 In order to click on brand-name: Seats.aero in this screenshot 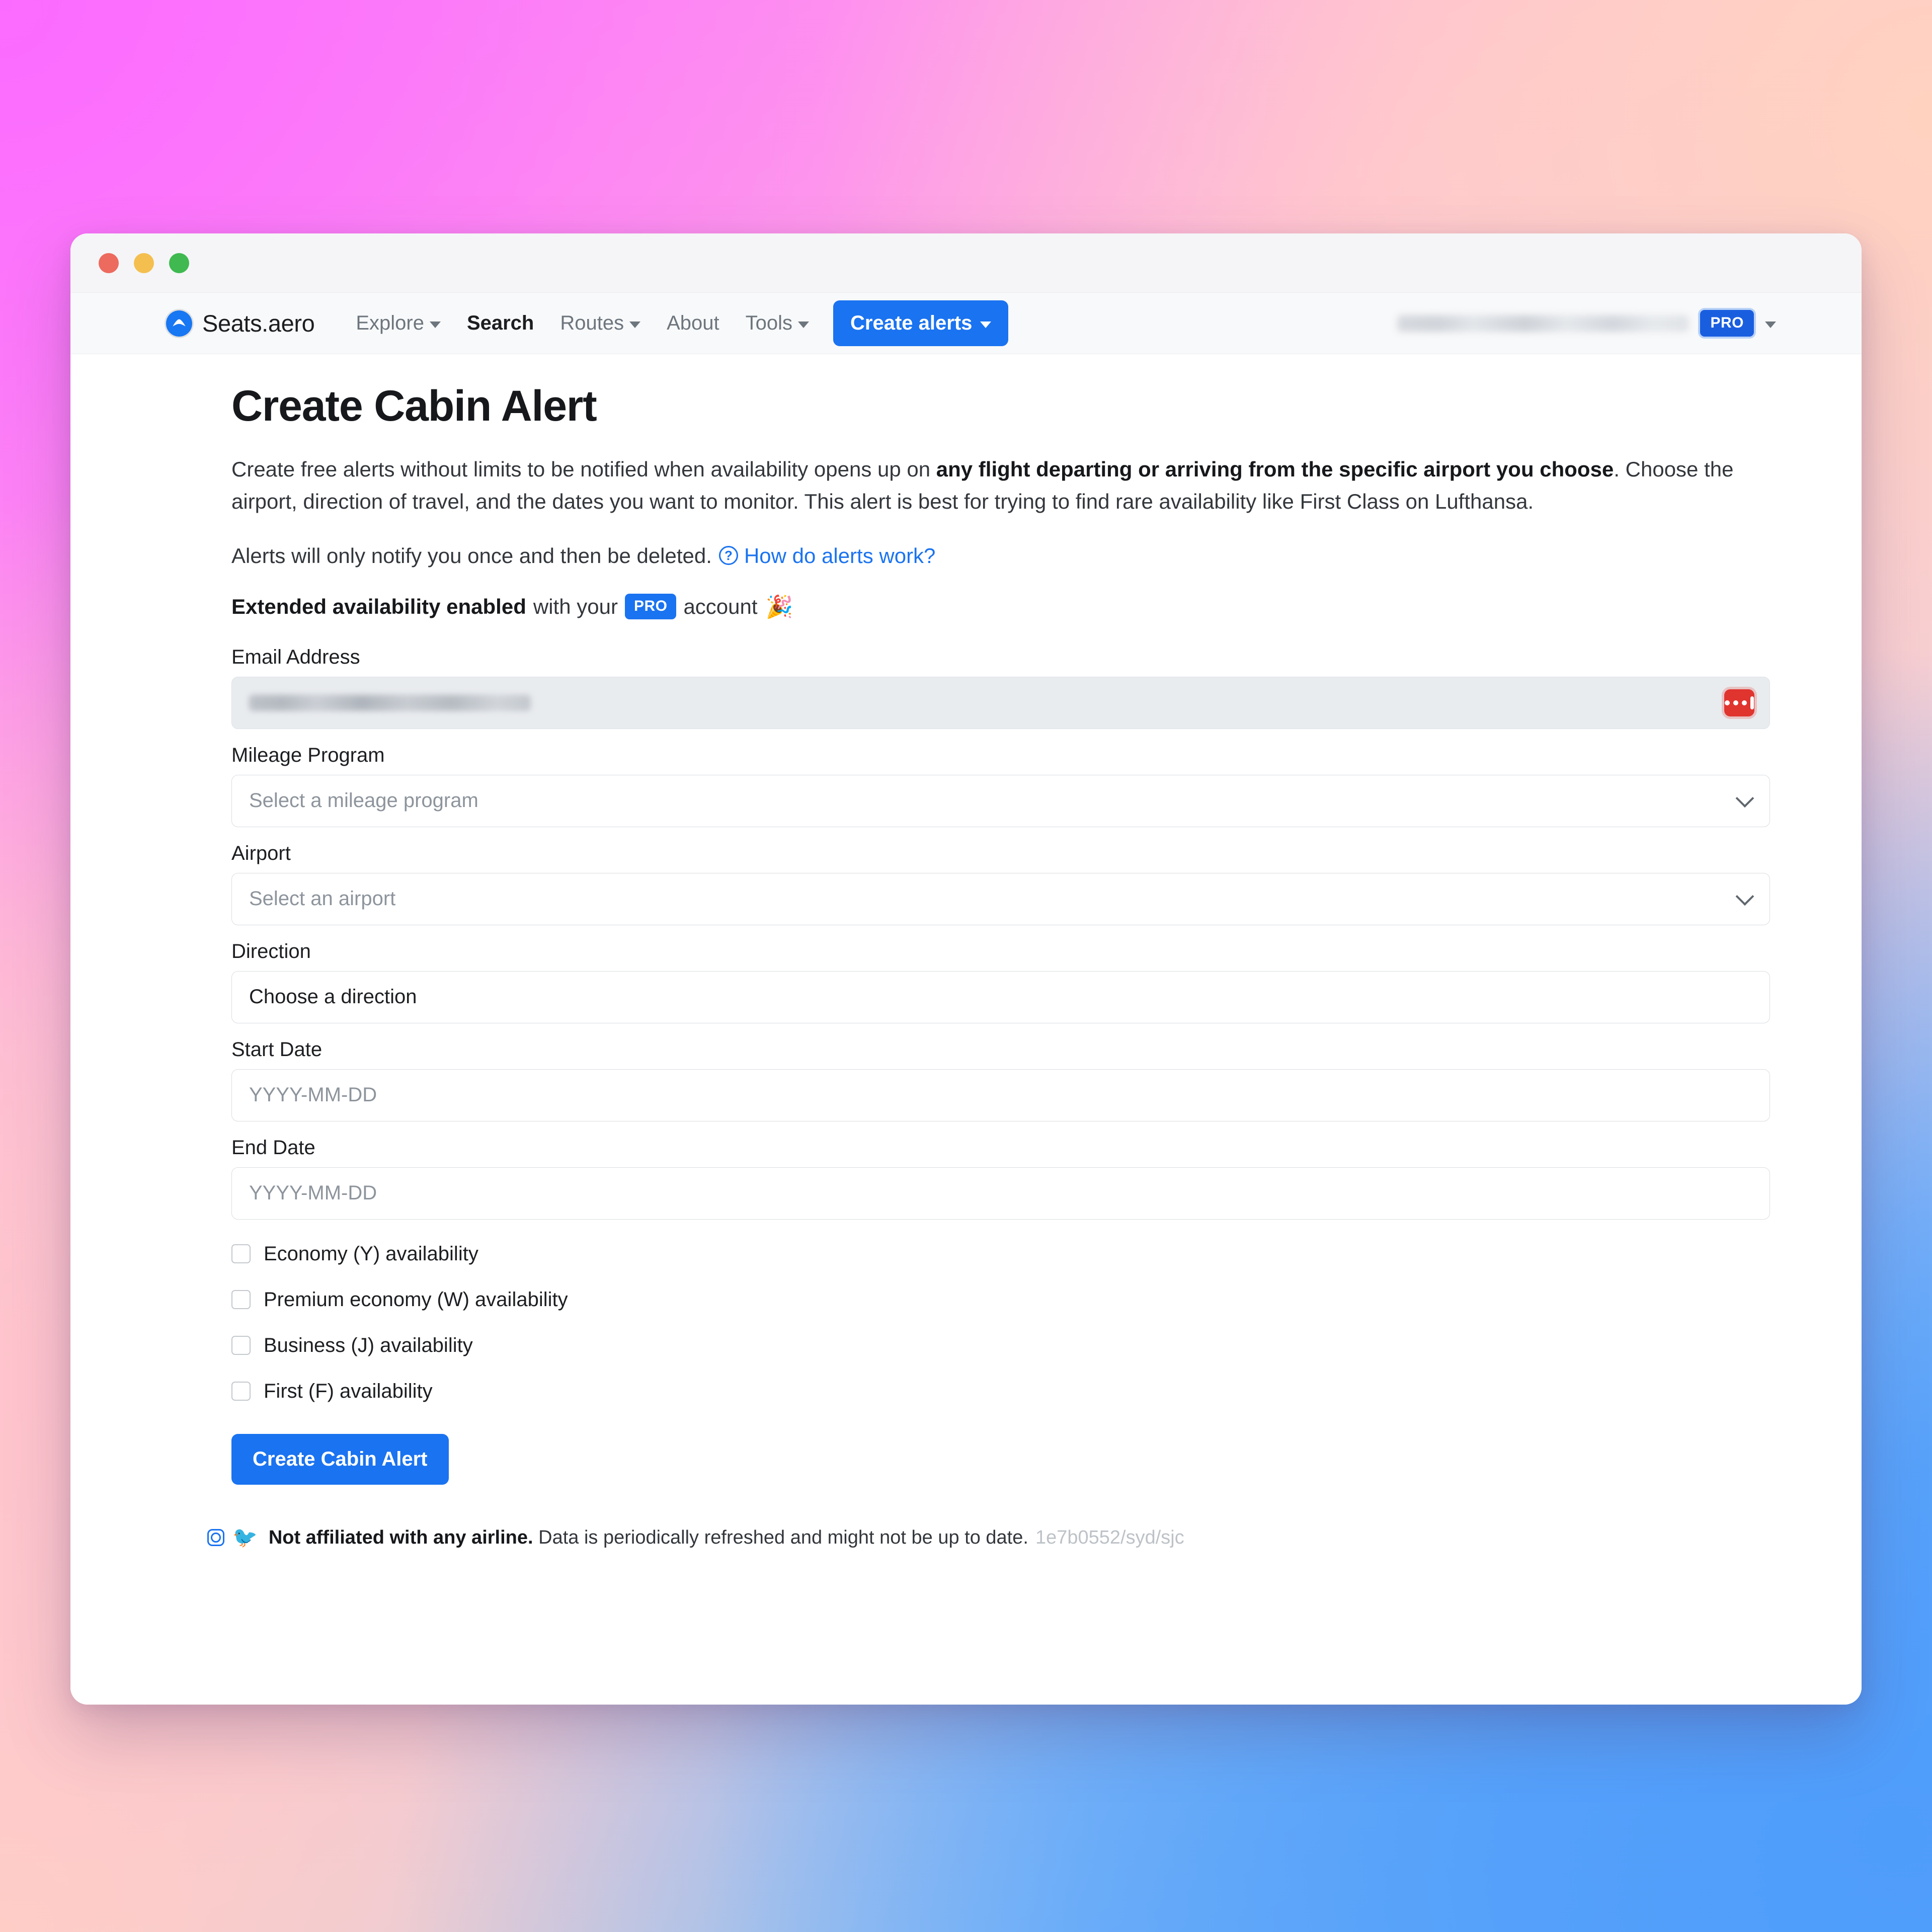, I will do `click(259, 324)`.